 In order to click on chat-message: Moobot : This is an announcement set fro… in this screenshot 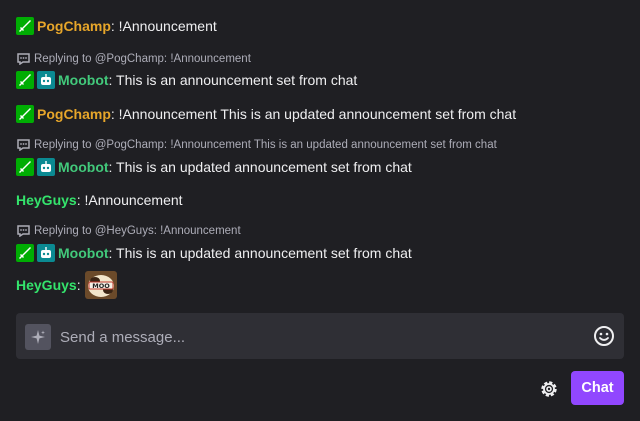, I will do `click(186, 80)`.